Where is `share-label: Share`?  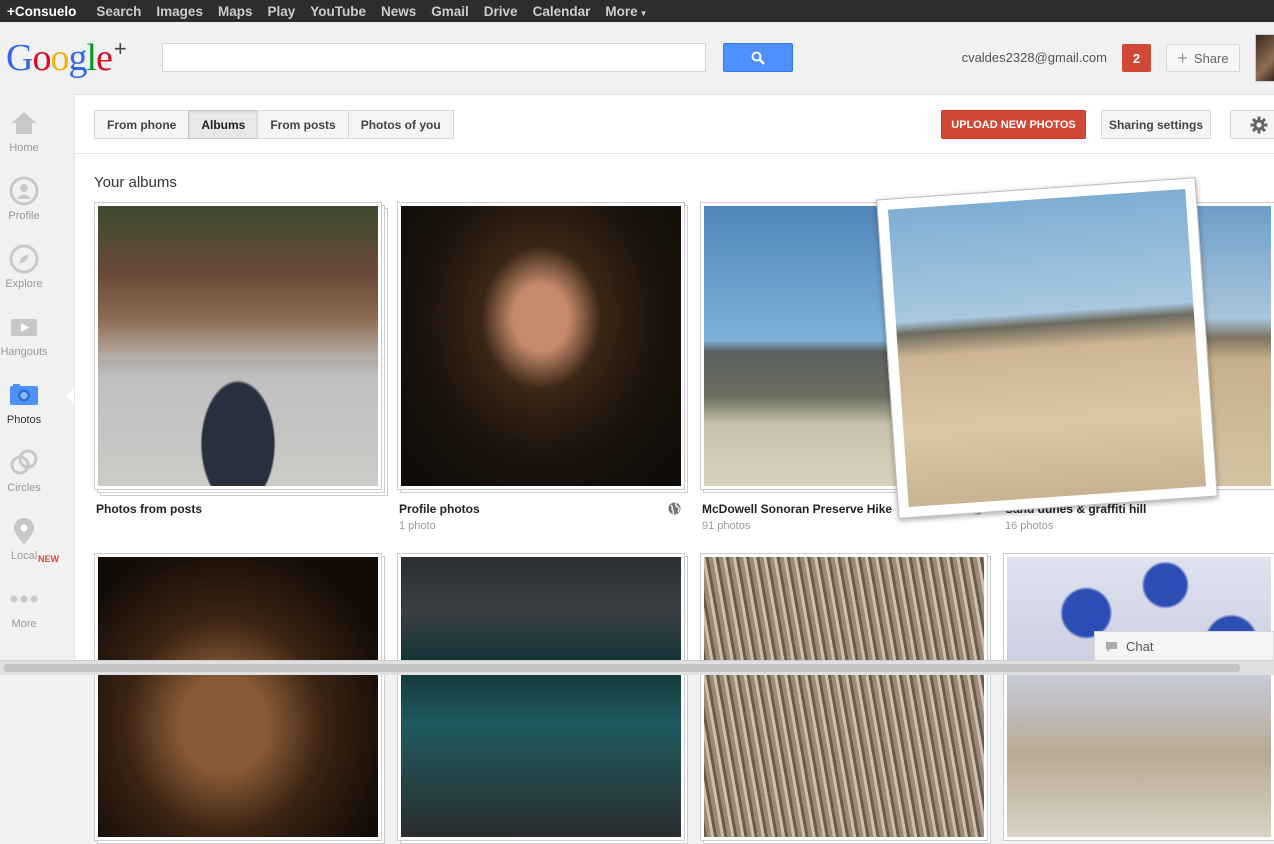
share-label: Share is located at coordinates (1211, 58).